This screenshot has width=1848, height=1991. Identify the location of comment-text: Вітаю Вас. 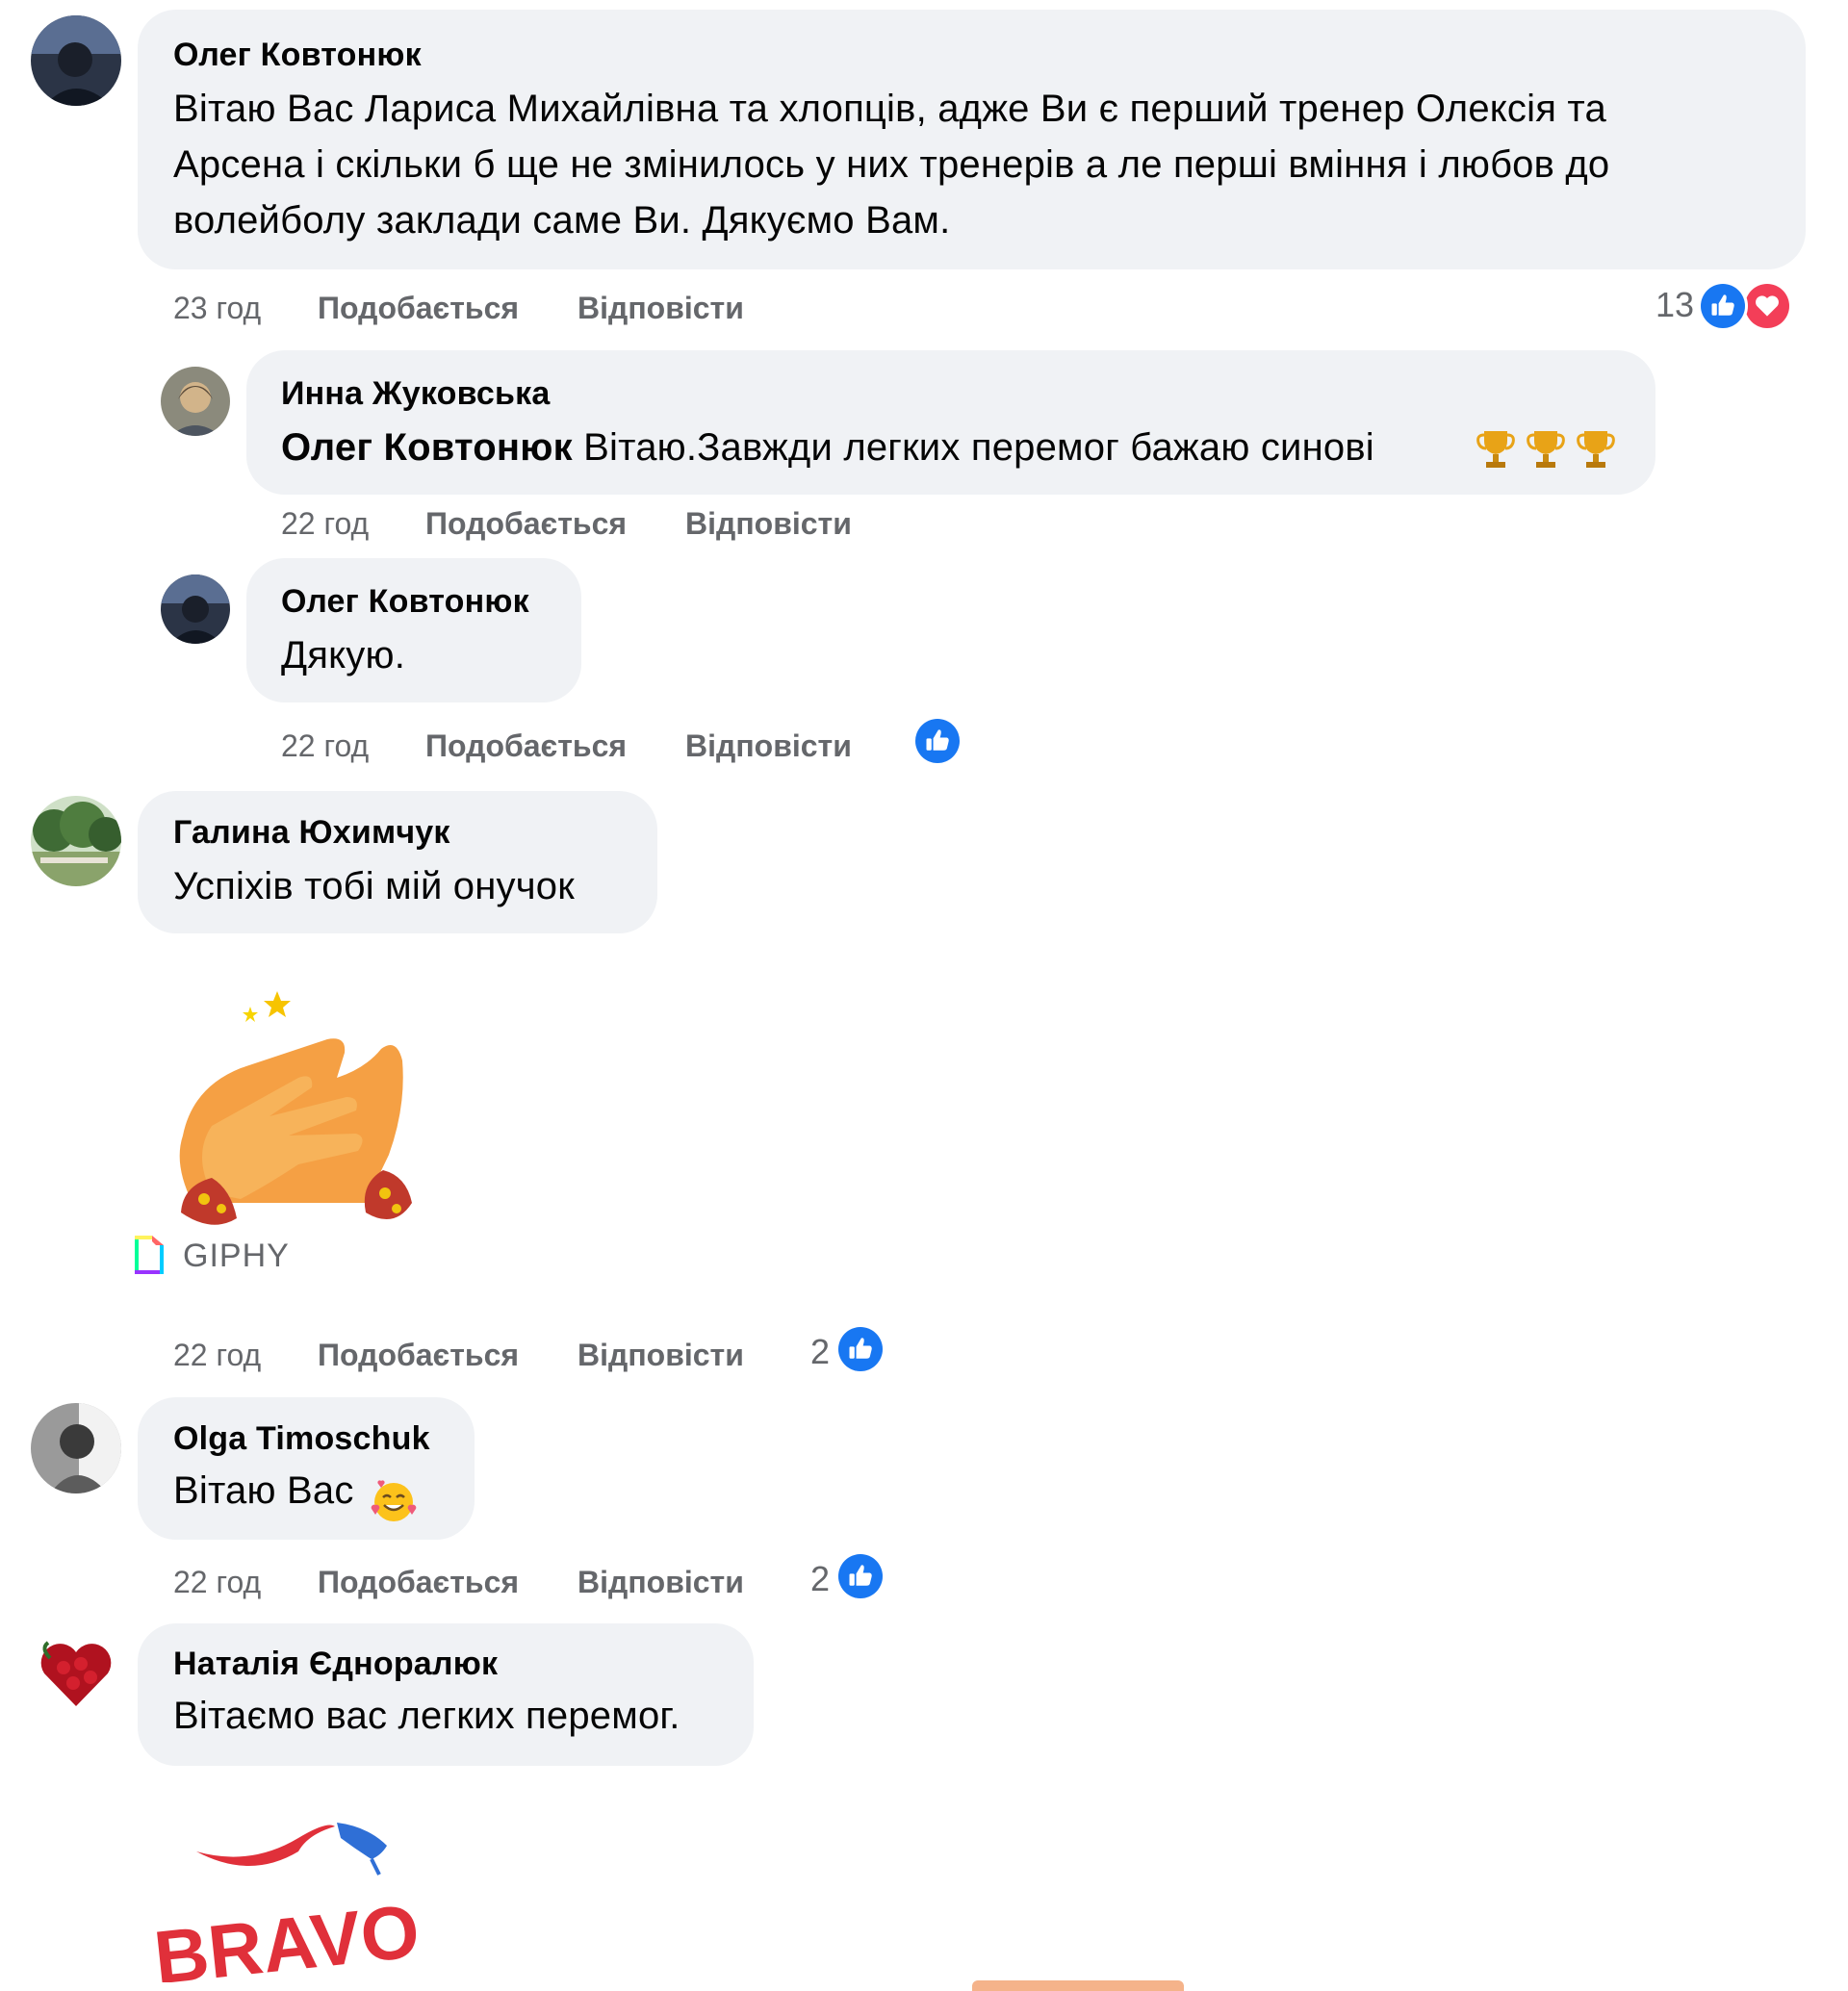
(263, 1490).